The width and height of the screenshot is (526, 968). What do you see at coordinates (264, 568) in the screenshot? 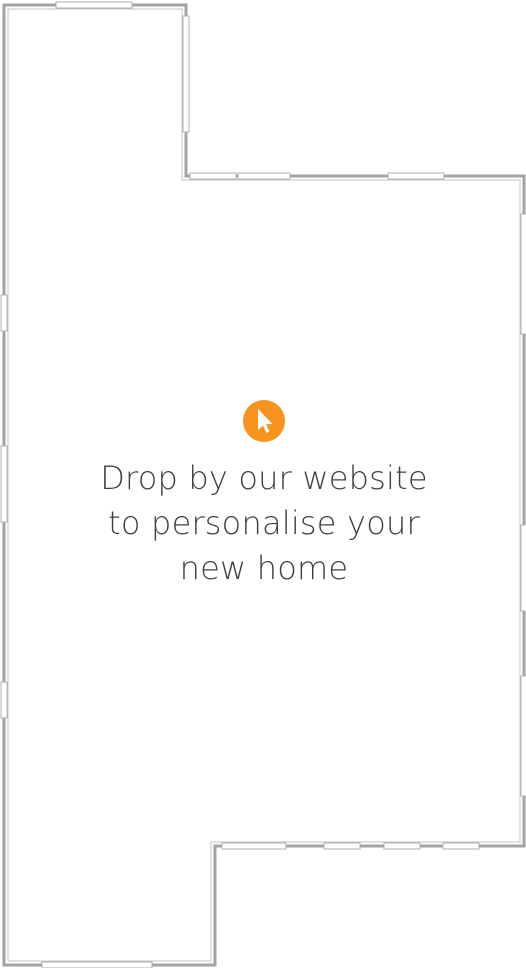
I see `prompt-line-3: new home` at bounding box center [264, 568].